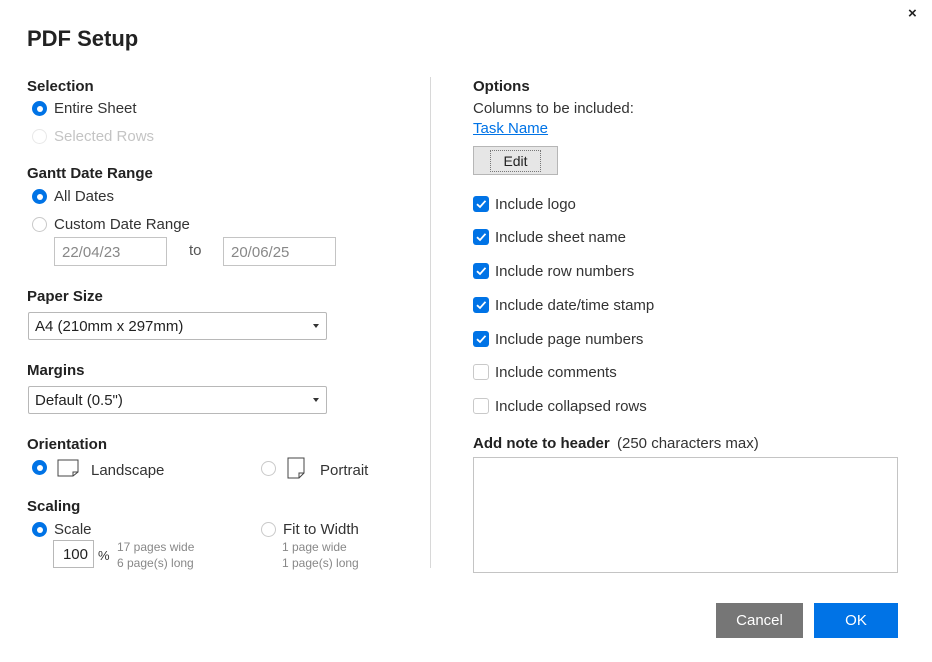 Image resolution: width=932 pixels, height=662 pixels. I want to click on to-date-input: 20/06/25, so click(279, 251).